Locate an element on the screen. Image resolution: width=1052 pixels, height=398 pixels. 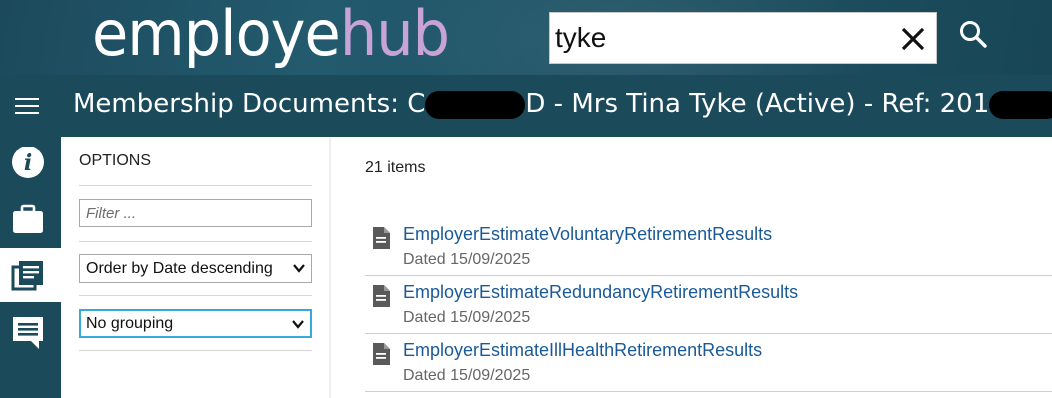
briefcase-icon is located at coordinates (28, 218).